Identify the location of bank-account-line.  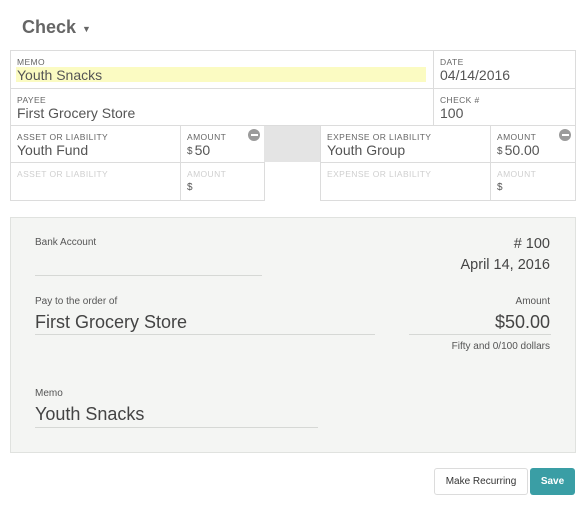
(148, 275).